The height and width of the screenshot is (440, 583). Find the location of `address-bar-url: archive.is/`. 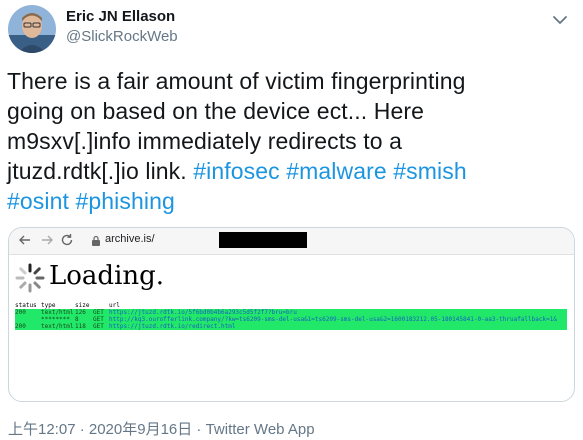

address-bar-url: archive.is/ is located at coordinates (130, 239).